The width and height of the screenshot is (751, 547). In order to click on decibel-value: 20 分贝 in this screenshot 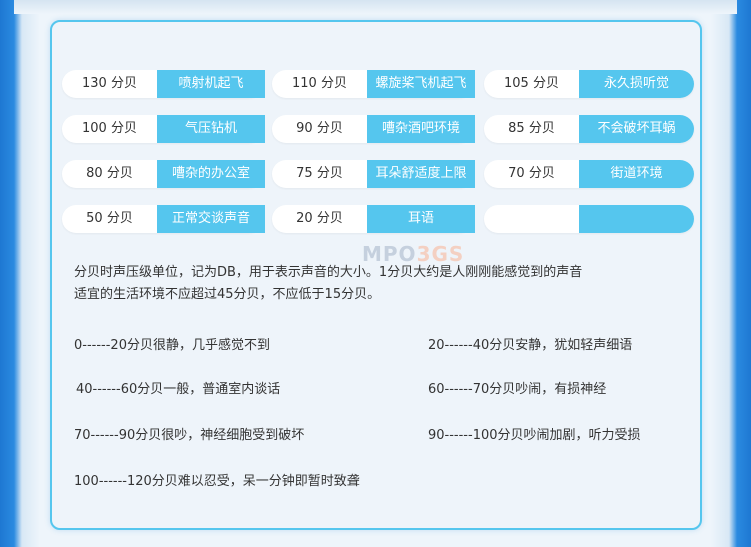, I will do `click(319, 218)`.